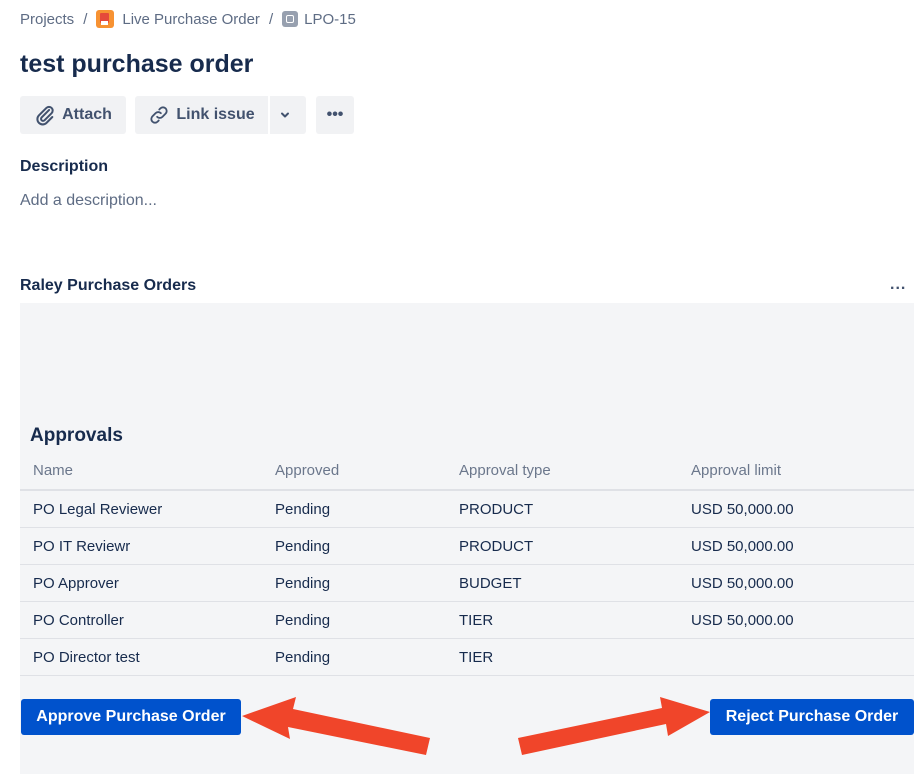 This screenshot has width=914, height=774. What do you see at coordinates (147, 620) in the screenshot?
I see `cell-name: PO Controller` at bounding box center [147, 620].